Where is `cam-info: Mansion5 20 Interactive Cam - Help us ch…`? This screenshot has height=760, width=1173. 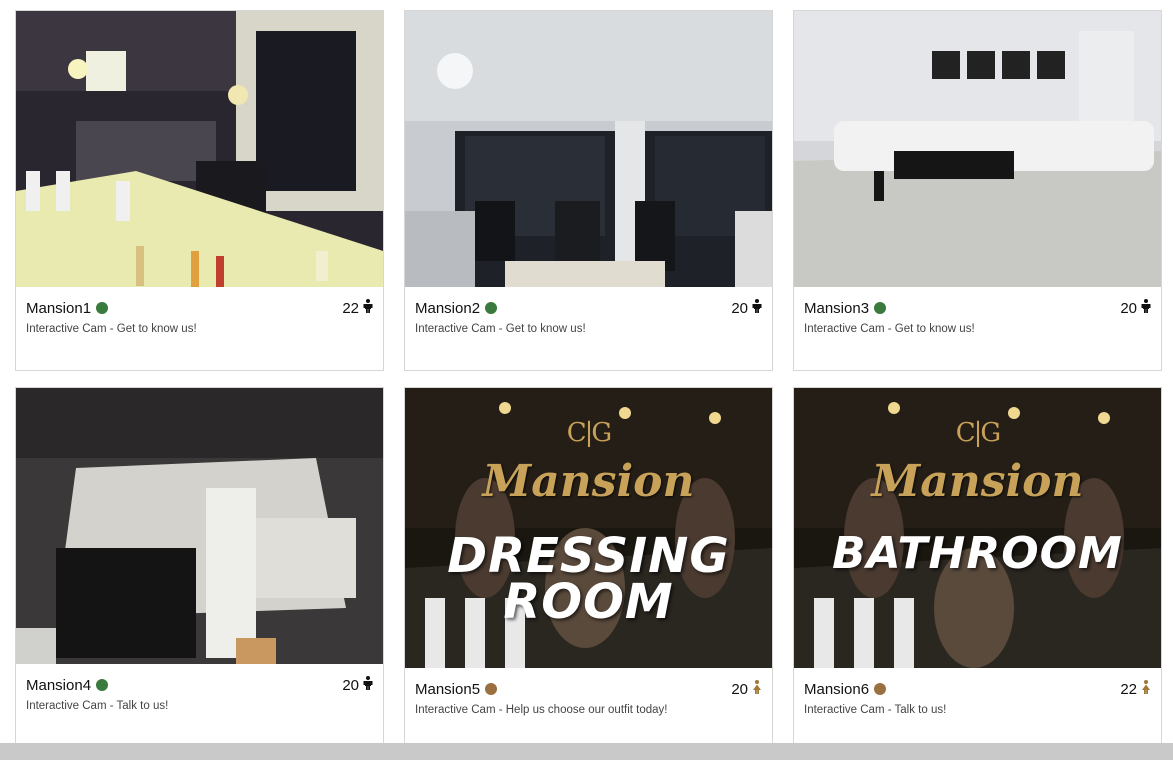 cam-info: Mansion5 20 Interactive Cam - Help us ch… is located at coordinates (588, 709).